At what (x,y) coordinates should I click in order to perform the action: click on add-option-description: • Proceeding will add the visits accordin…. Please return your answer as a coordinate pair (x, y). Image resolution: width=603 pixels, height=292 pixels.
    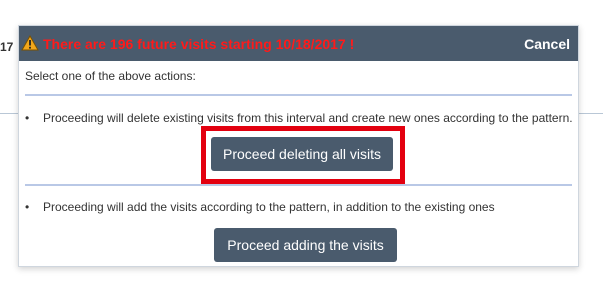
    Looking at the image, I should click on (260, 207).